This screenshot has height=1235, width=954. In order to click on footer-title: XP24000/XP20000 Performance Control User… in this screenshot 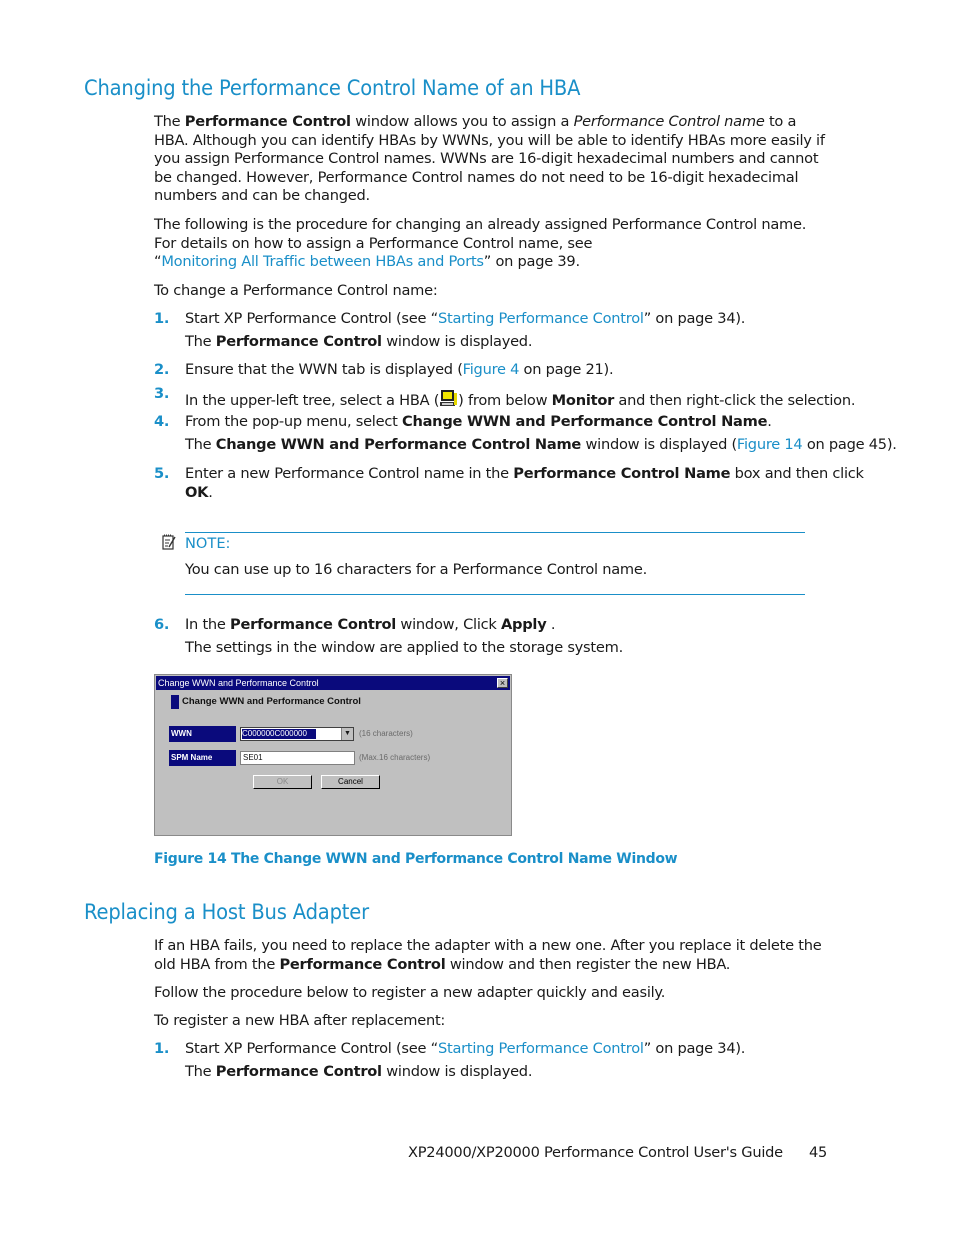, I will do `click(595, 1152)`.